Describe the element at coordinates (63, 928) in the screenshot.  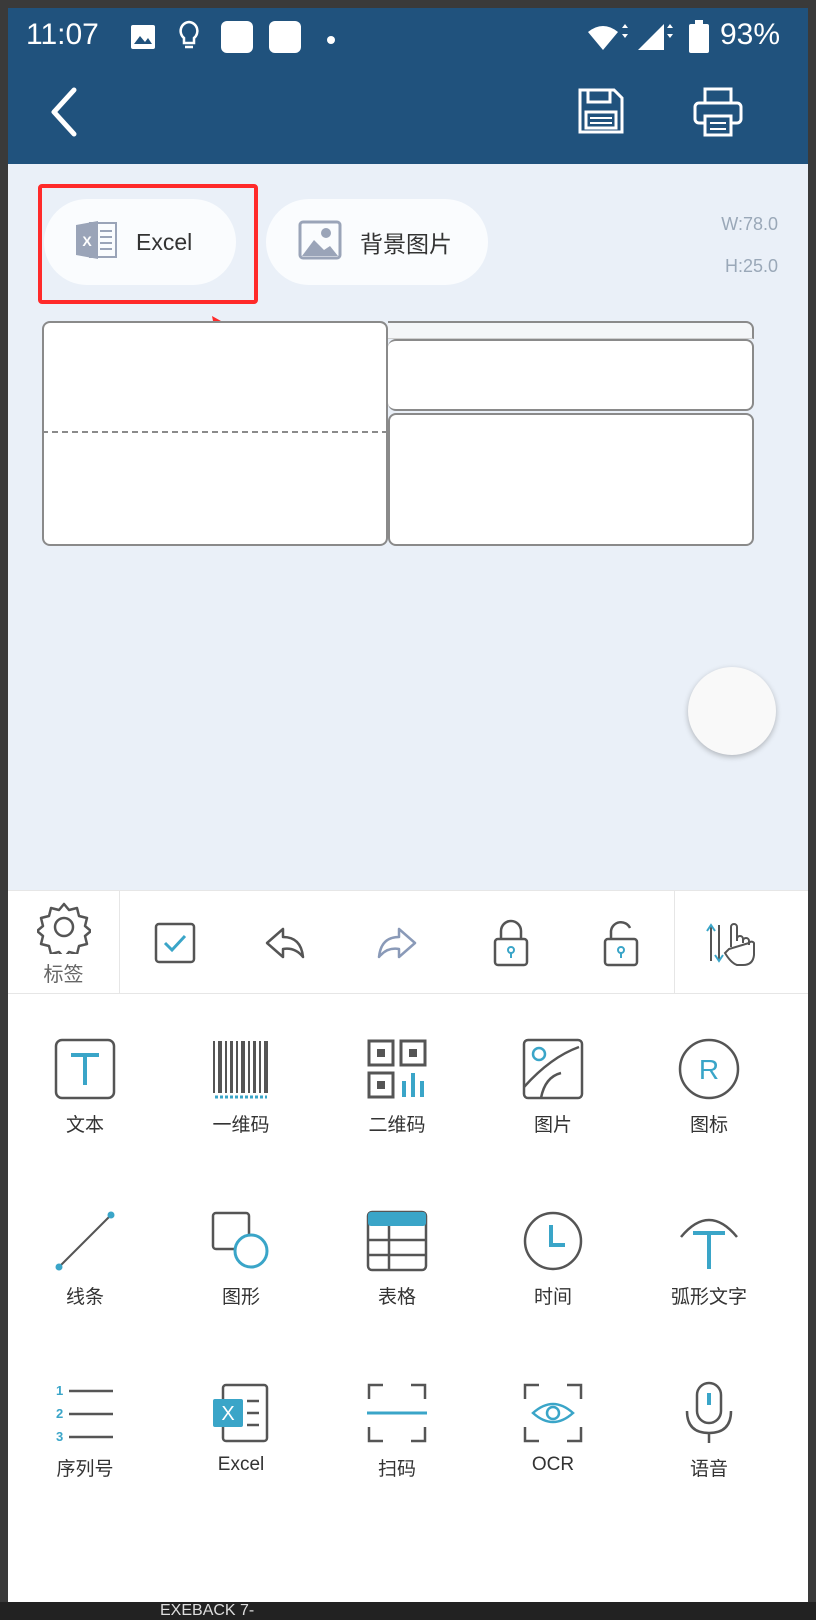
I see `gear-icon` at that location.